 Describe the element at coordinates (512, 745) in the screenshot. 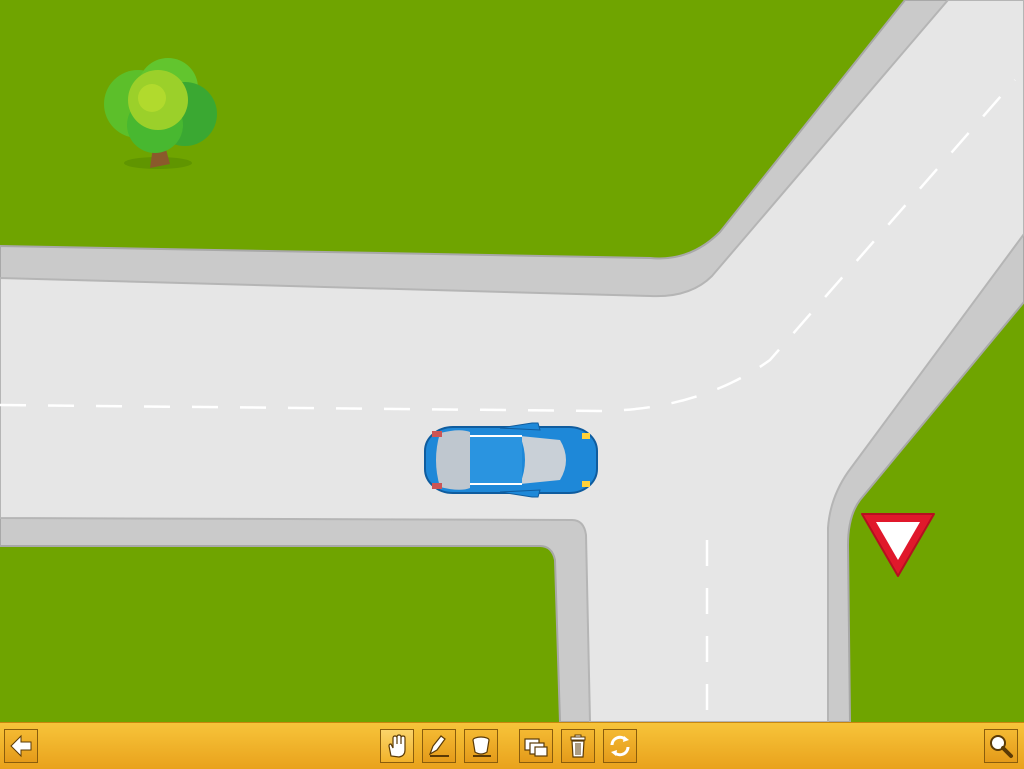

I see `bottom-toolbar` at that location.